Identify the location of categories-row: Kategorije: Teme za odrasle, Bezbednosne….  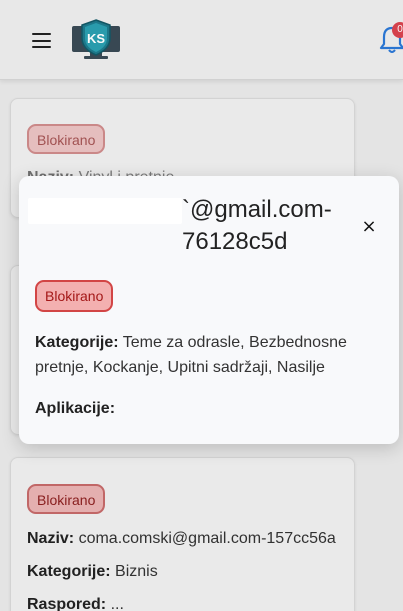
(200, 355).